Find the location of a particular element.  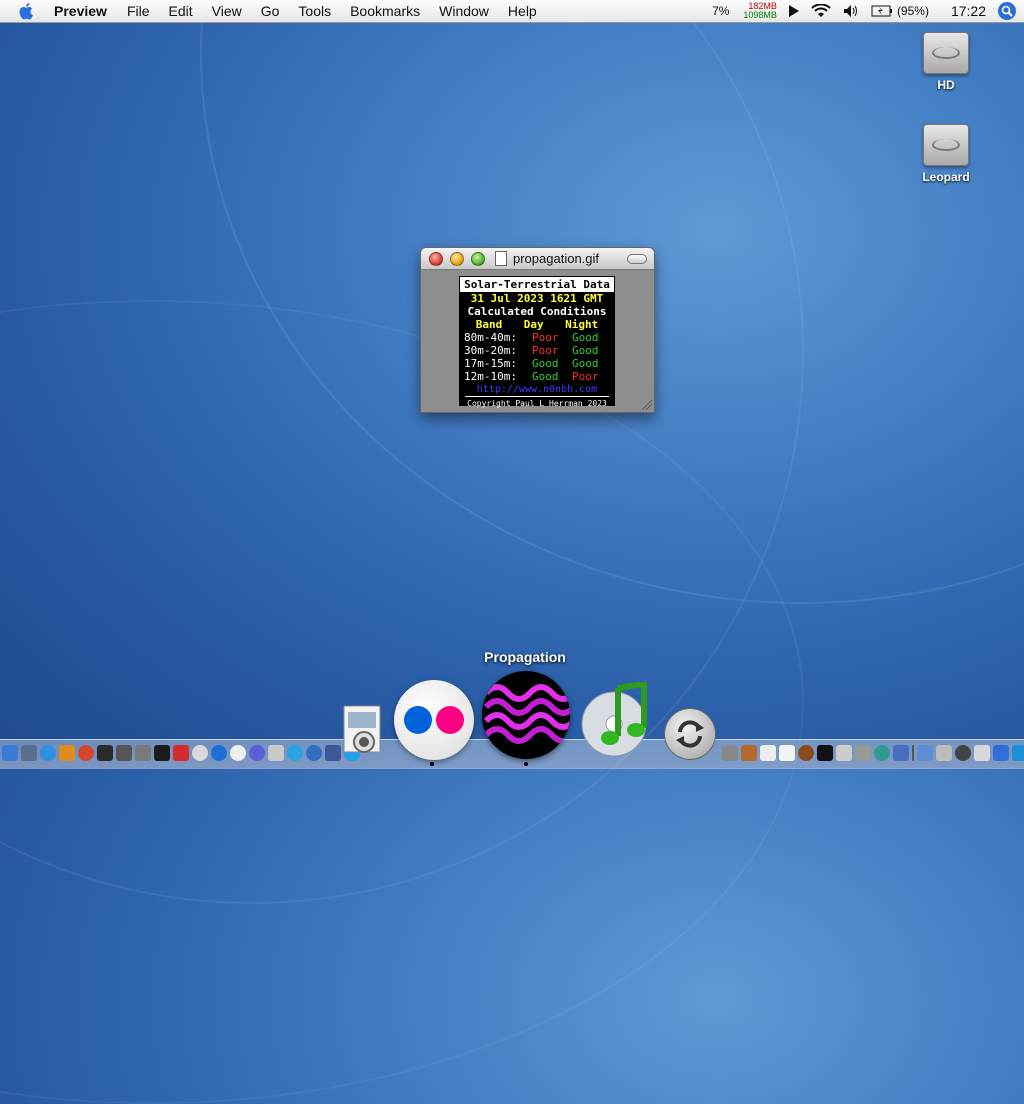

toolbar-toggle-button is located at coordinates (637, 258).